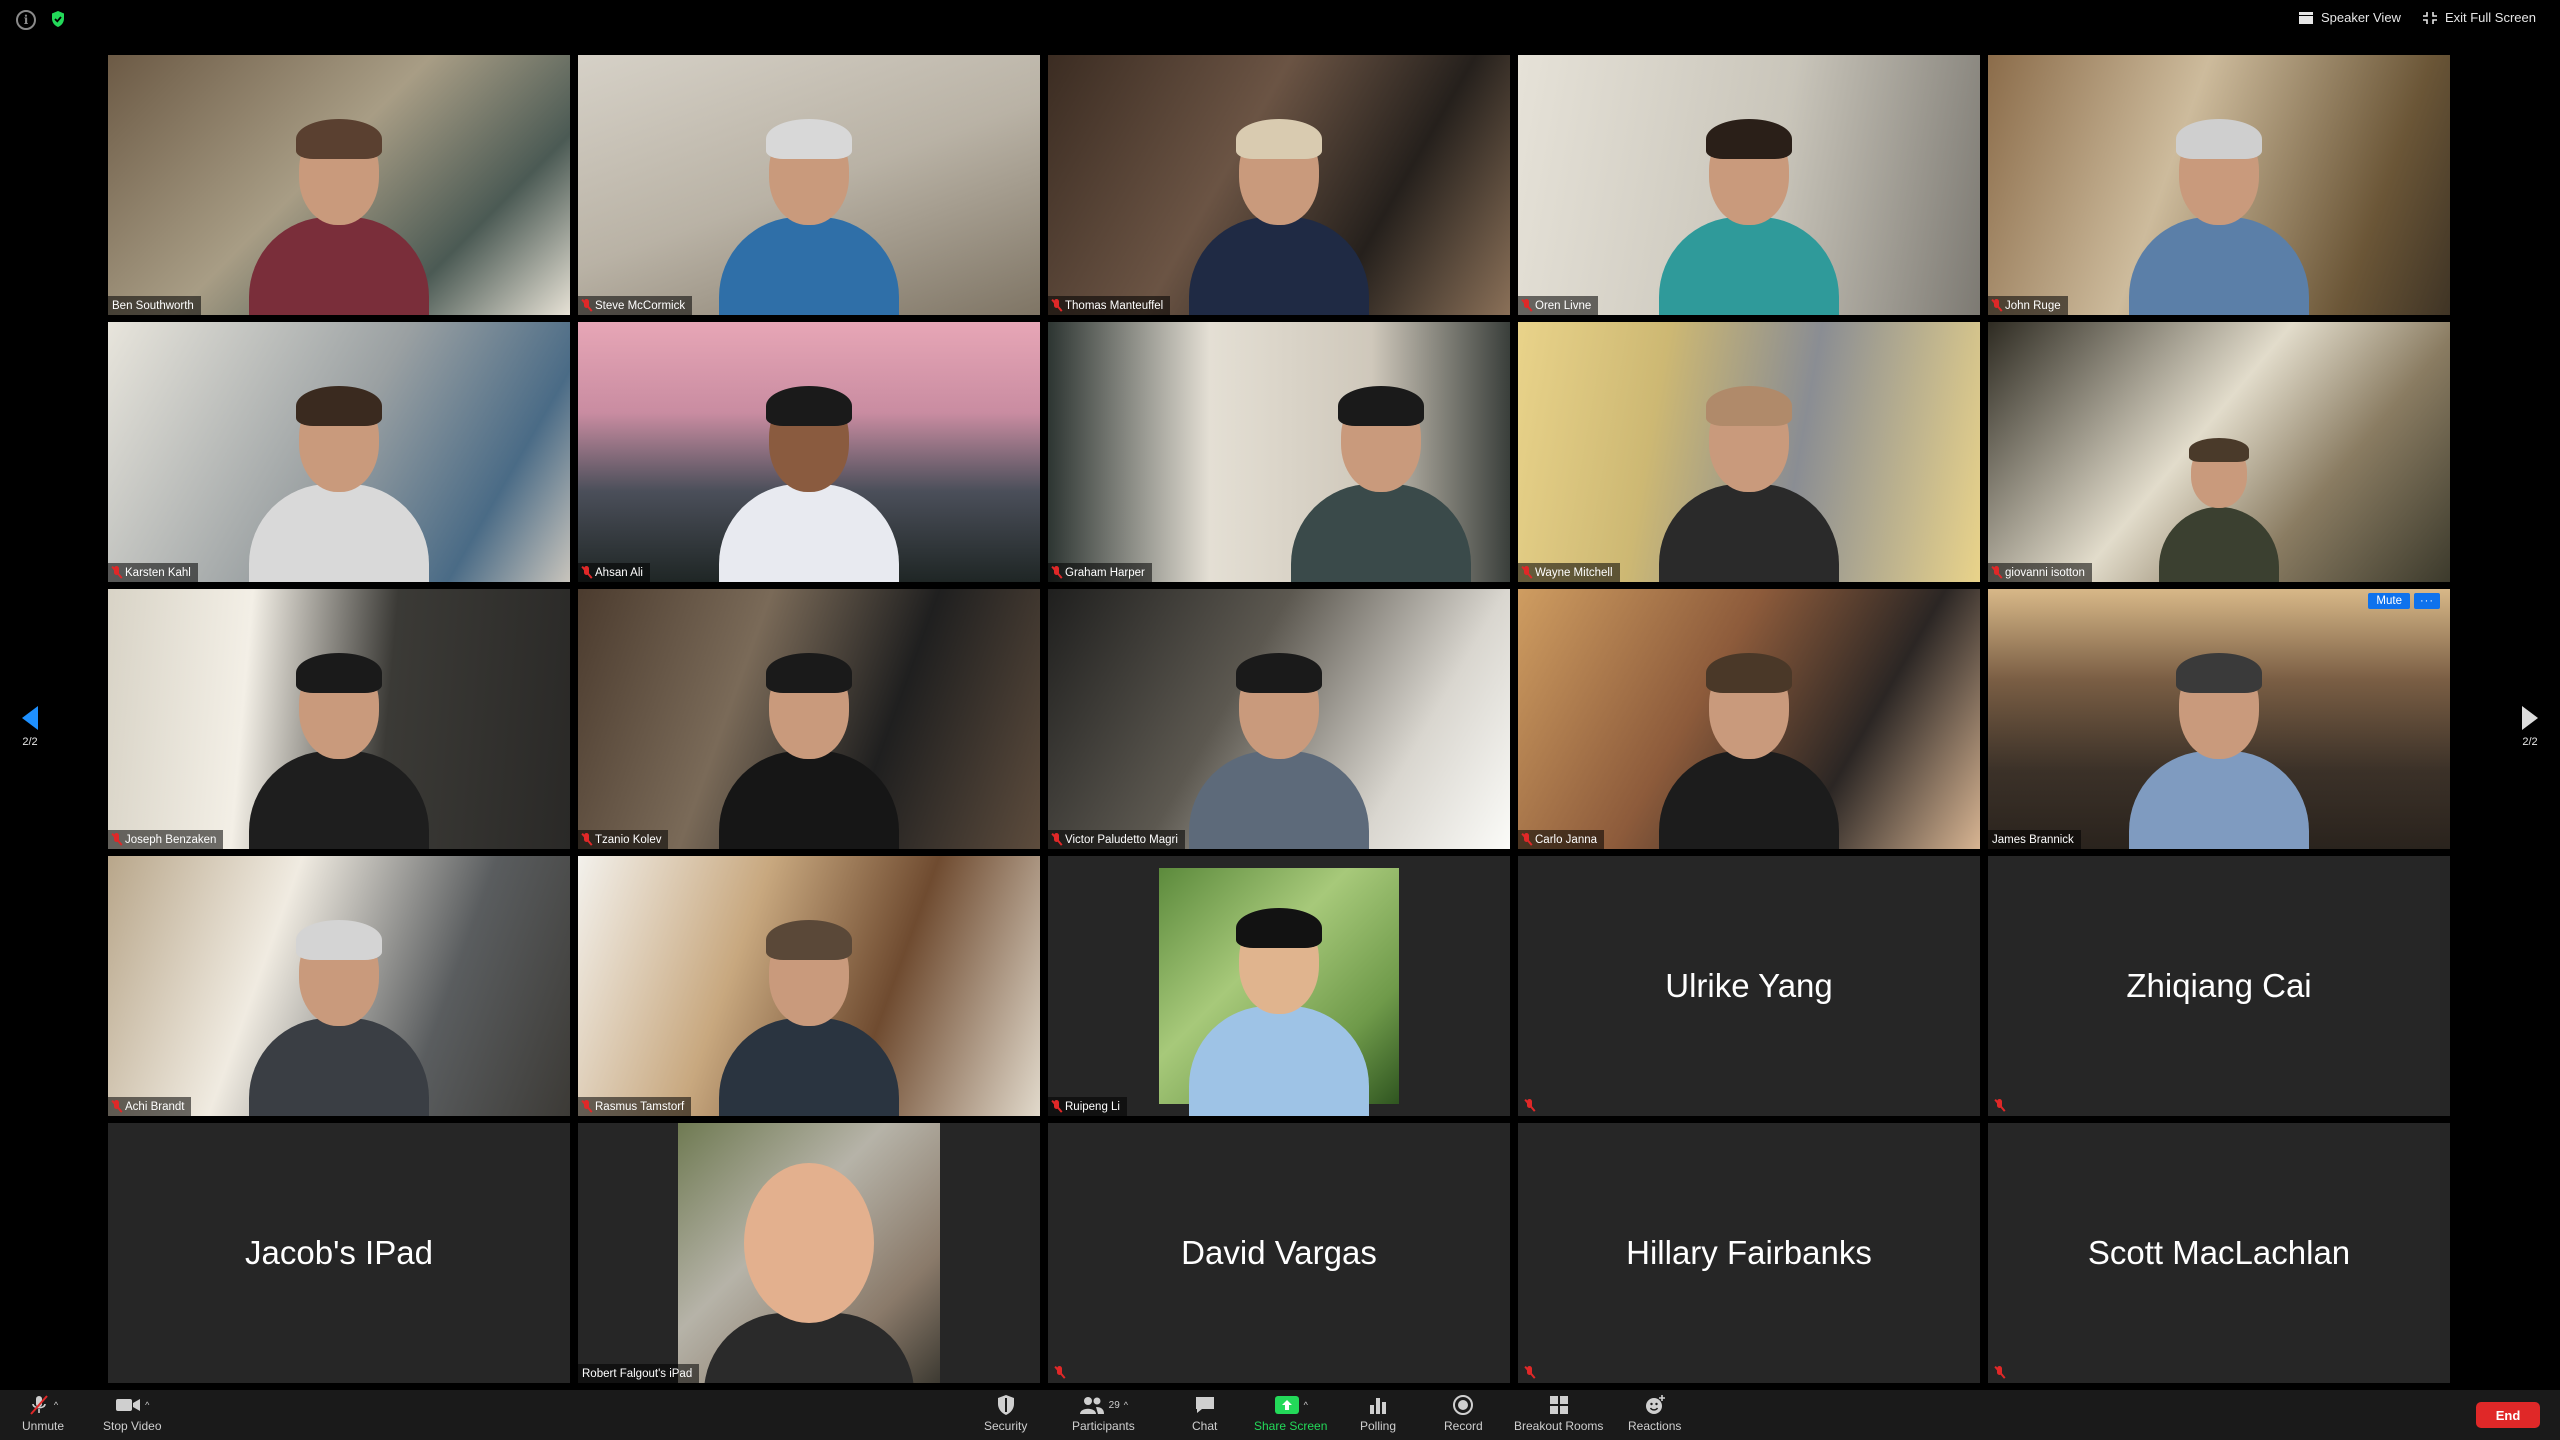  I want to click on record-button: Record, so click(1463, 1413).